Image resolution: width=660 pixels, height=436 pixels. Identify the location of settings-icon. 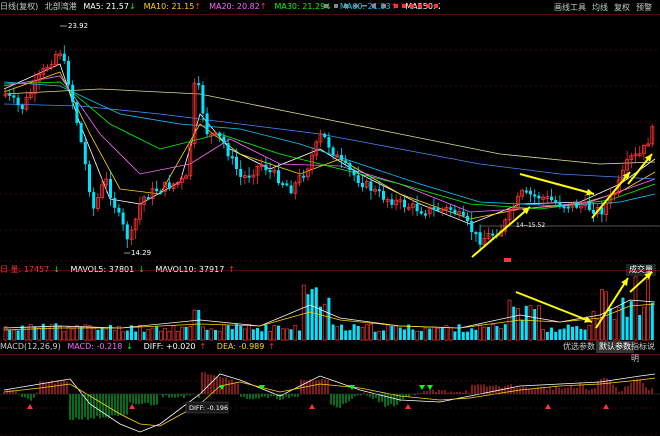
(356, 6).